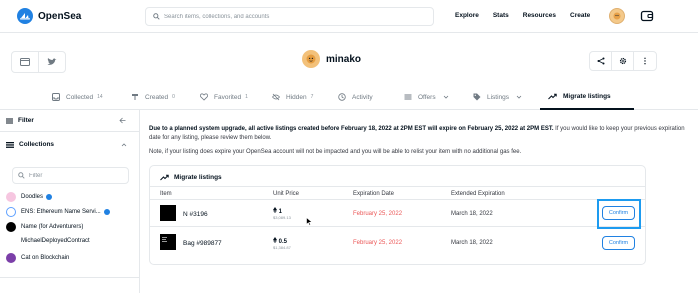  Describe the element at coordinates (25, 16) in the screenshot. I see `opensea-boat-icon` at that location.